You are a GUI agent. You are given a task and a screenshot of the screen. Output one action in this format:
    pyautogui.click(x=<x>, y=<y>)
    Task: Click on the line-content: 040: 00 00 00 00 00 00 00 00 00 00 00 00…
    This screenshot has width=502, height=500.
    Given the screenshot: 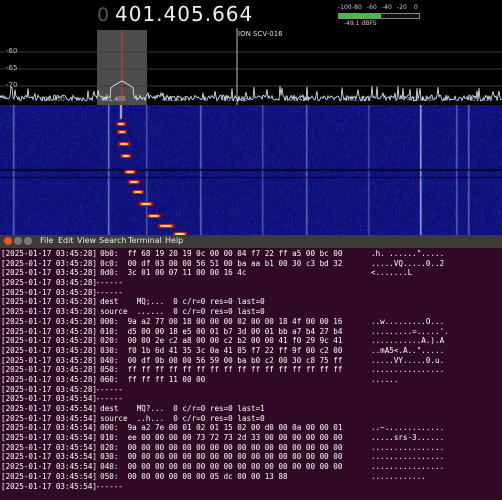 What is the action you would take?
    pyautogui.click(x=217, y=467)
    